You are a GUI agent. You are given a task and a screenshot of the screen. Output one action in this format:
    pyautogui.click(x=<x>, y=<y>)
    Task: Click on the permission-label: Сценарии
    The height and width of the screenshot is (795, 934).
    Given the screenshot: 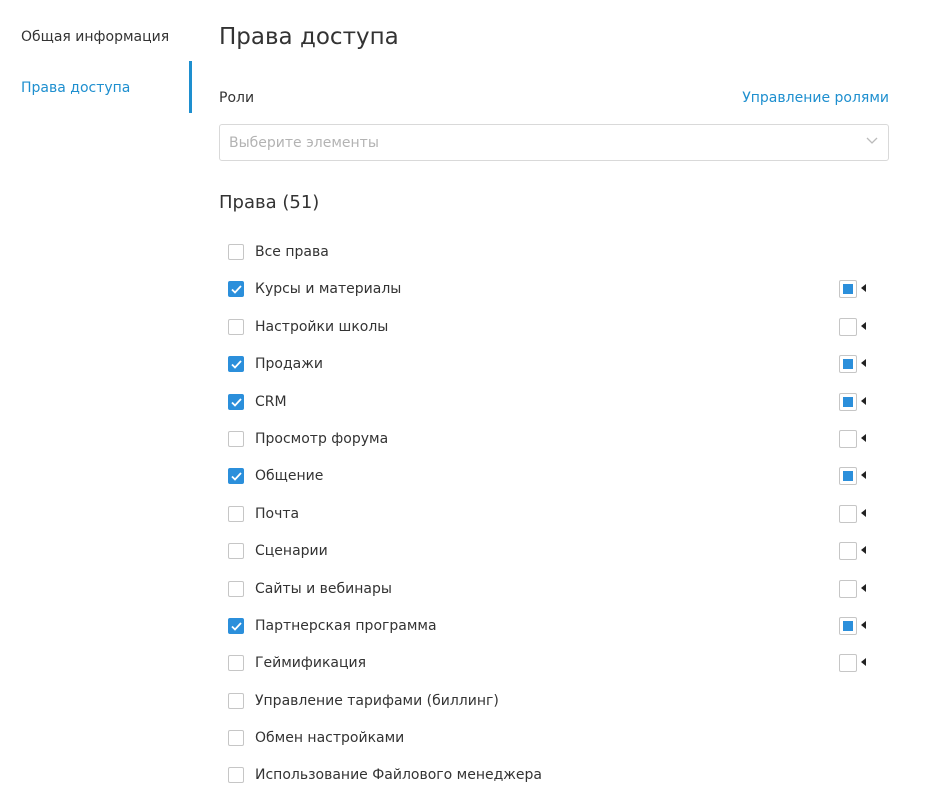 What is the action you would take?
    pyautogui.click(x=291, y=551)
    